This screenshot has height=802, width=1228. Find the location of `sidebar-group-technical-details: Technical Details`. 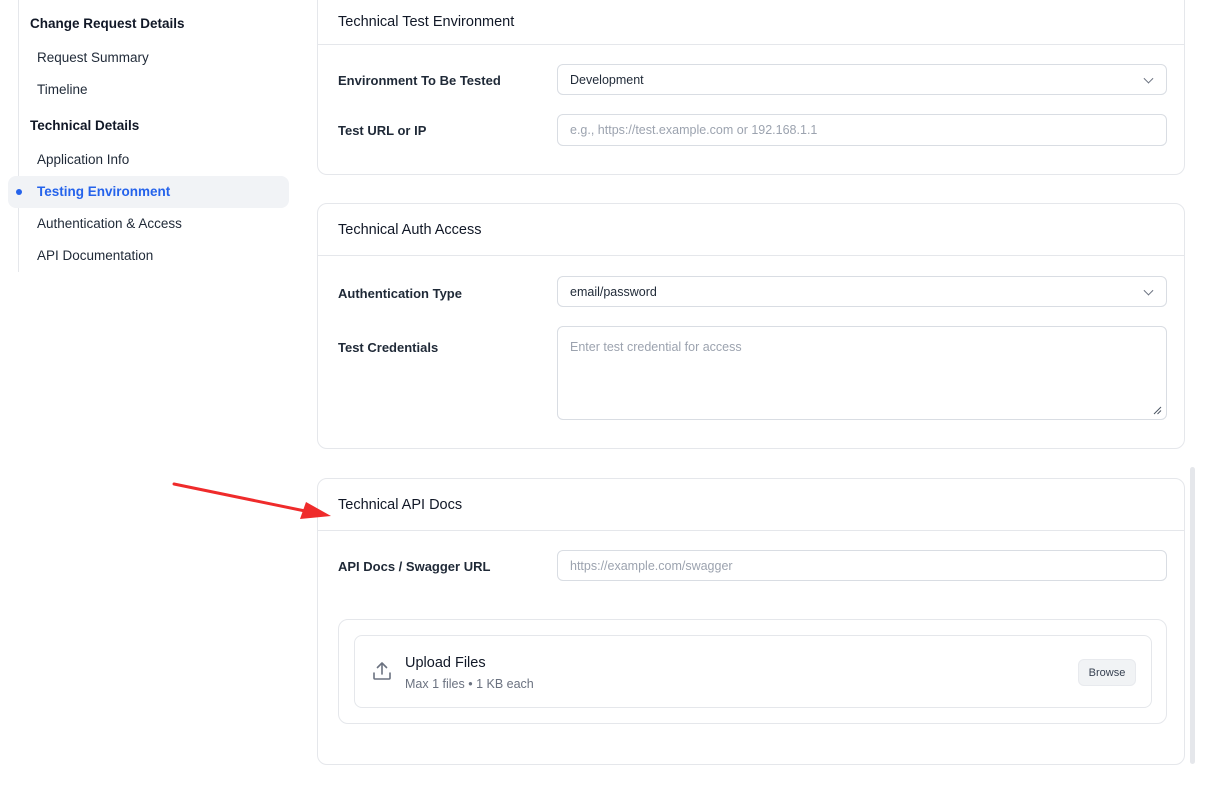

sidebar-group-technical-details: Technical Details is located at coordinates (85, 125).